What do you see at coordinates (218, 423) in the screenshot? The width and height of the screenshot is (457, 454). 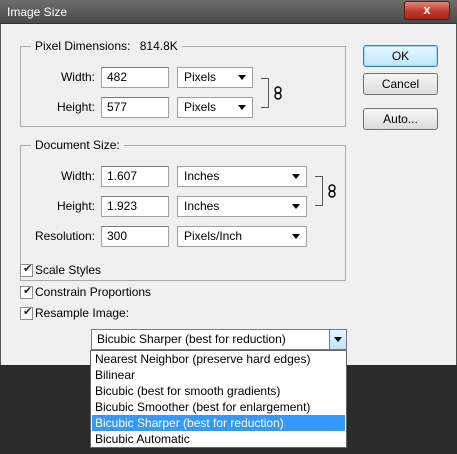 I see `list-item-selected: Bicubic Sharper (best for reduction)` at bounding box center [218, 423].